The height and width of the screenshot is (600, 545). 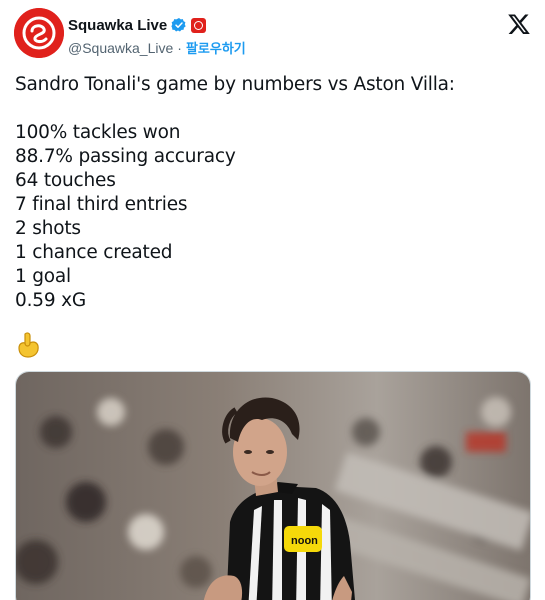 I want to click on avatar, so click(x=39, y=33).